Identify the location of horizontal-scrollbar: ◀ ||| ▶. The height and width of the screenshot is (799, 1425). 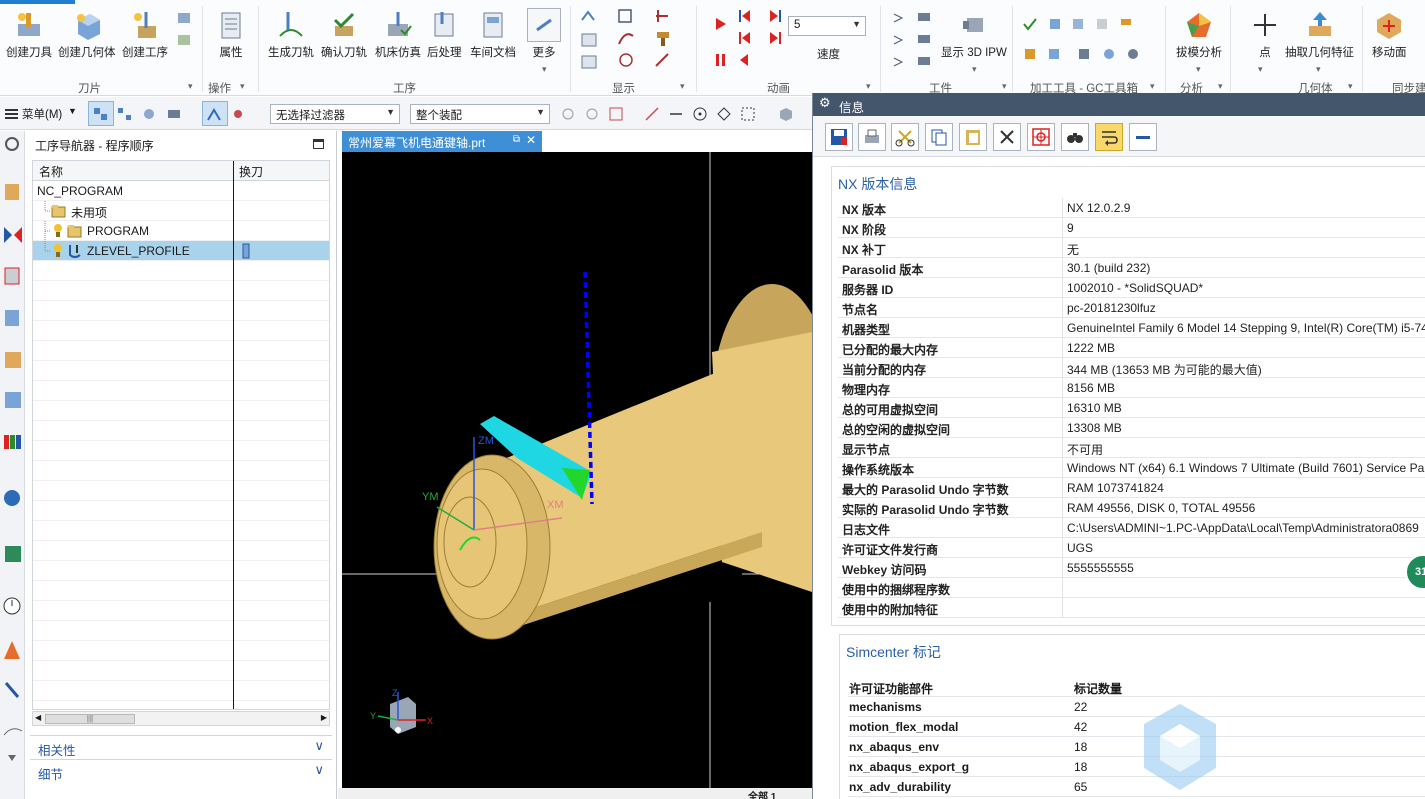
(181, 718).